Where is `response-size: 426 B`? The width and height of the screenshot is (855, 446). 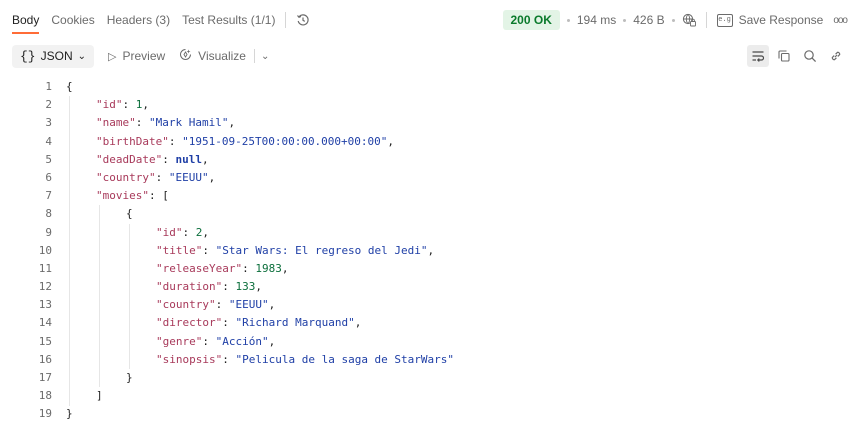 response-size: 426 B is located at coordinates (648, 20).